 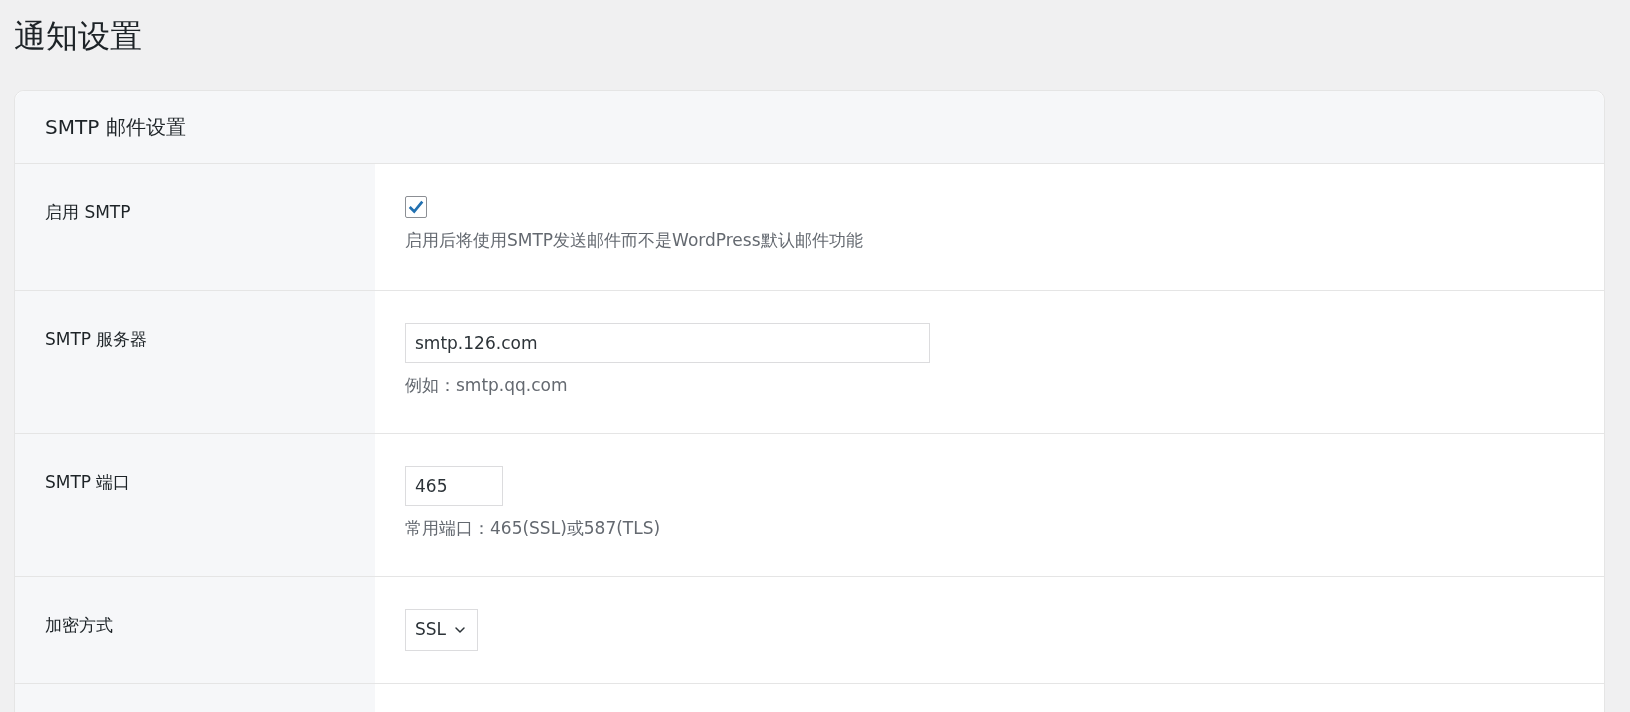 What do you see at coordinates (96, 339) in the screenshot?
I see `field-label: SMTP 服务器` at bounding box center [96, 339].